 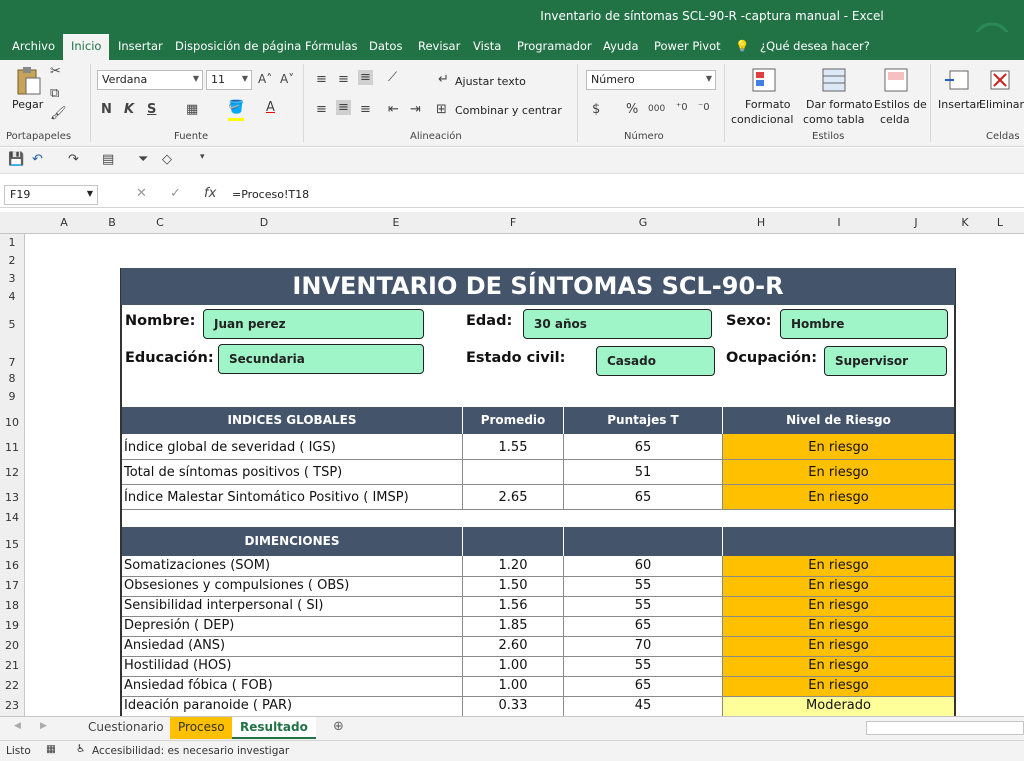 What do you see at coordinates (815, 46) in the screenshot?
I see `tell-me-box: ¿Qué desea hacer?` at bounding box center [815, 46].